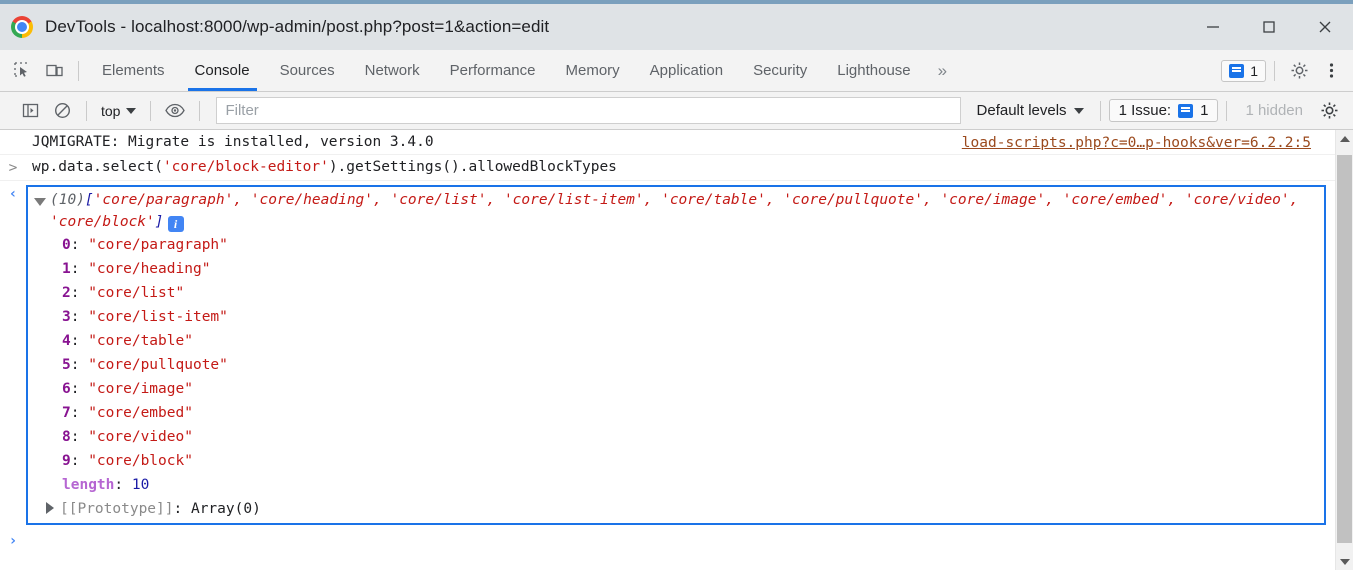  What do you see at coordinates (1254, 70) in the screenshot?
I see `issues-chip-count: 1` at bounding box center [1254, 70].